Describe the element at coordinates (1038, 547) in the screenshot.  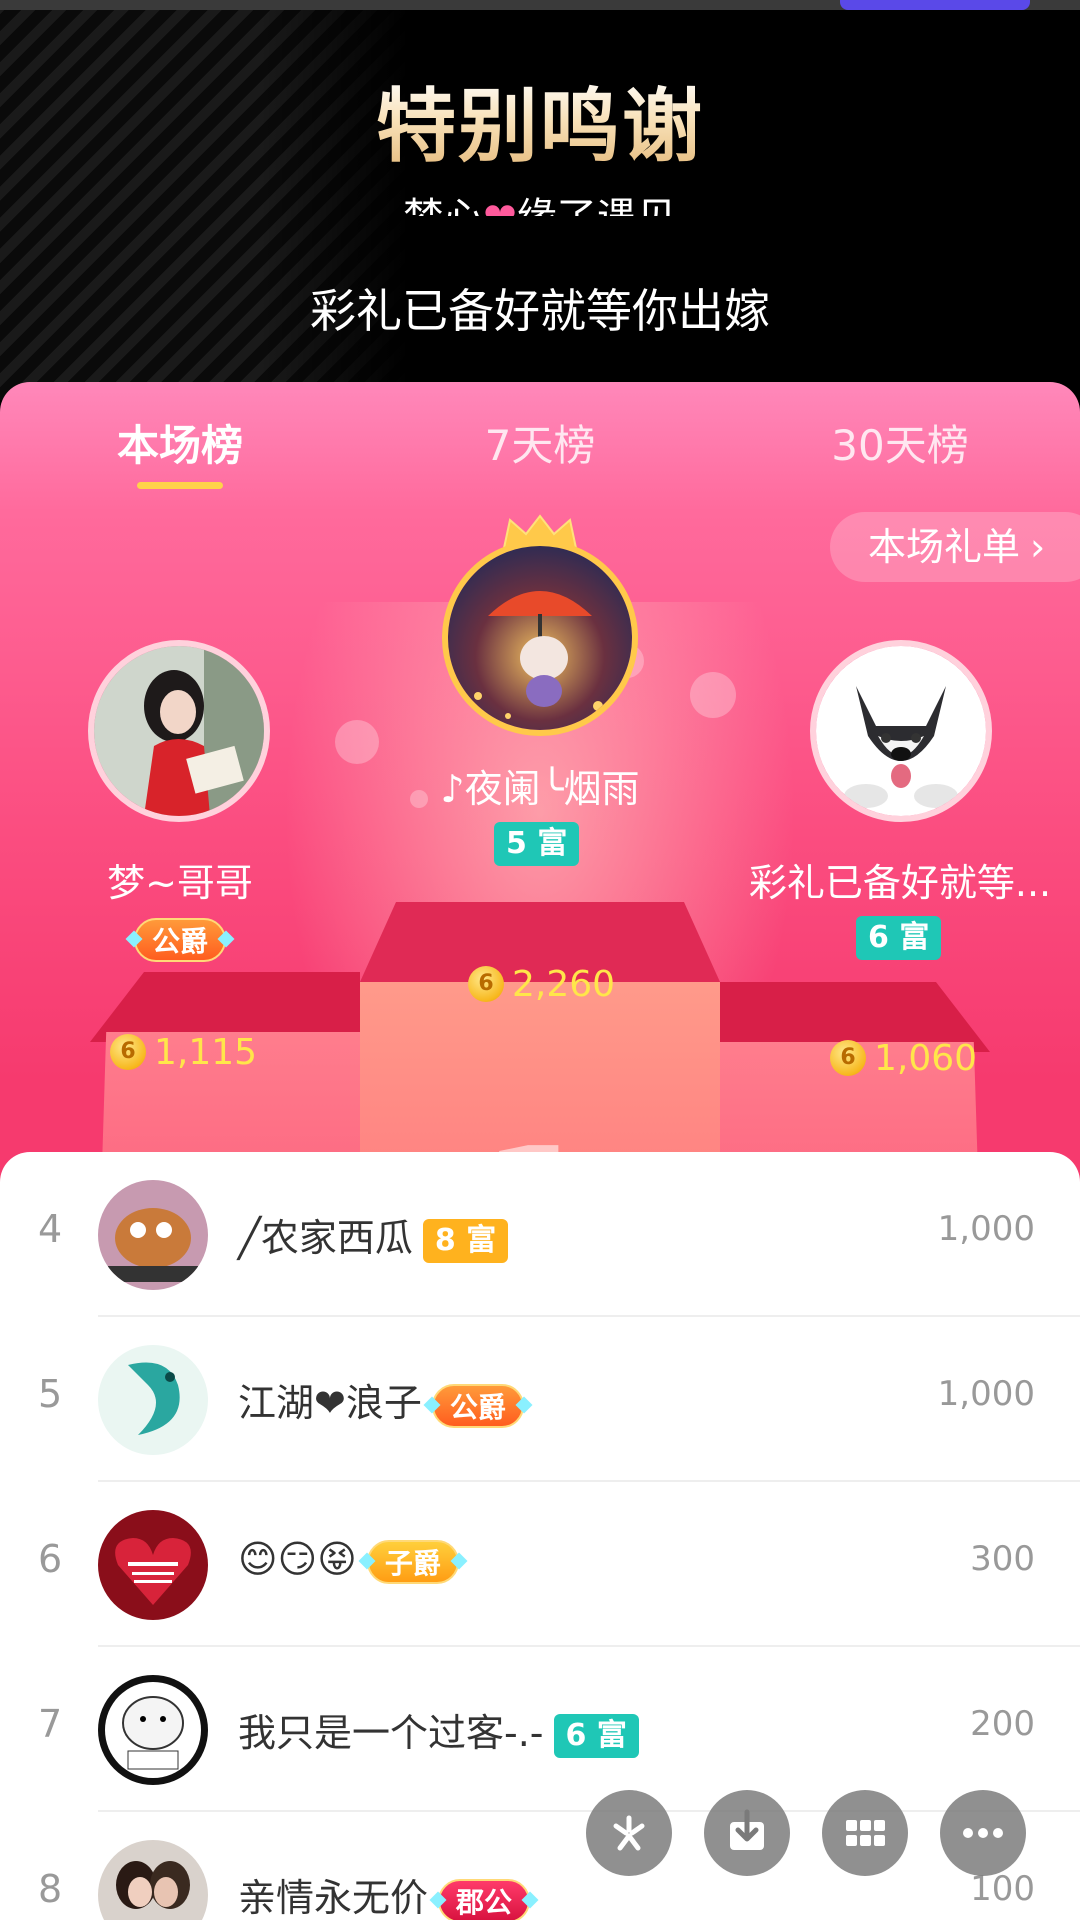
I see `chevron-right-icon: ›` at that location.